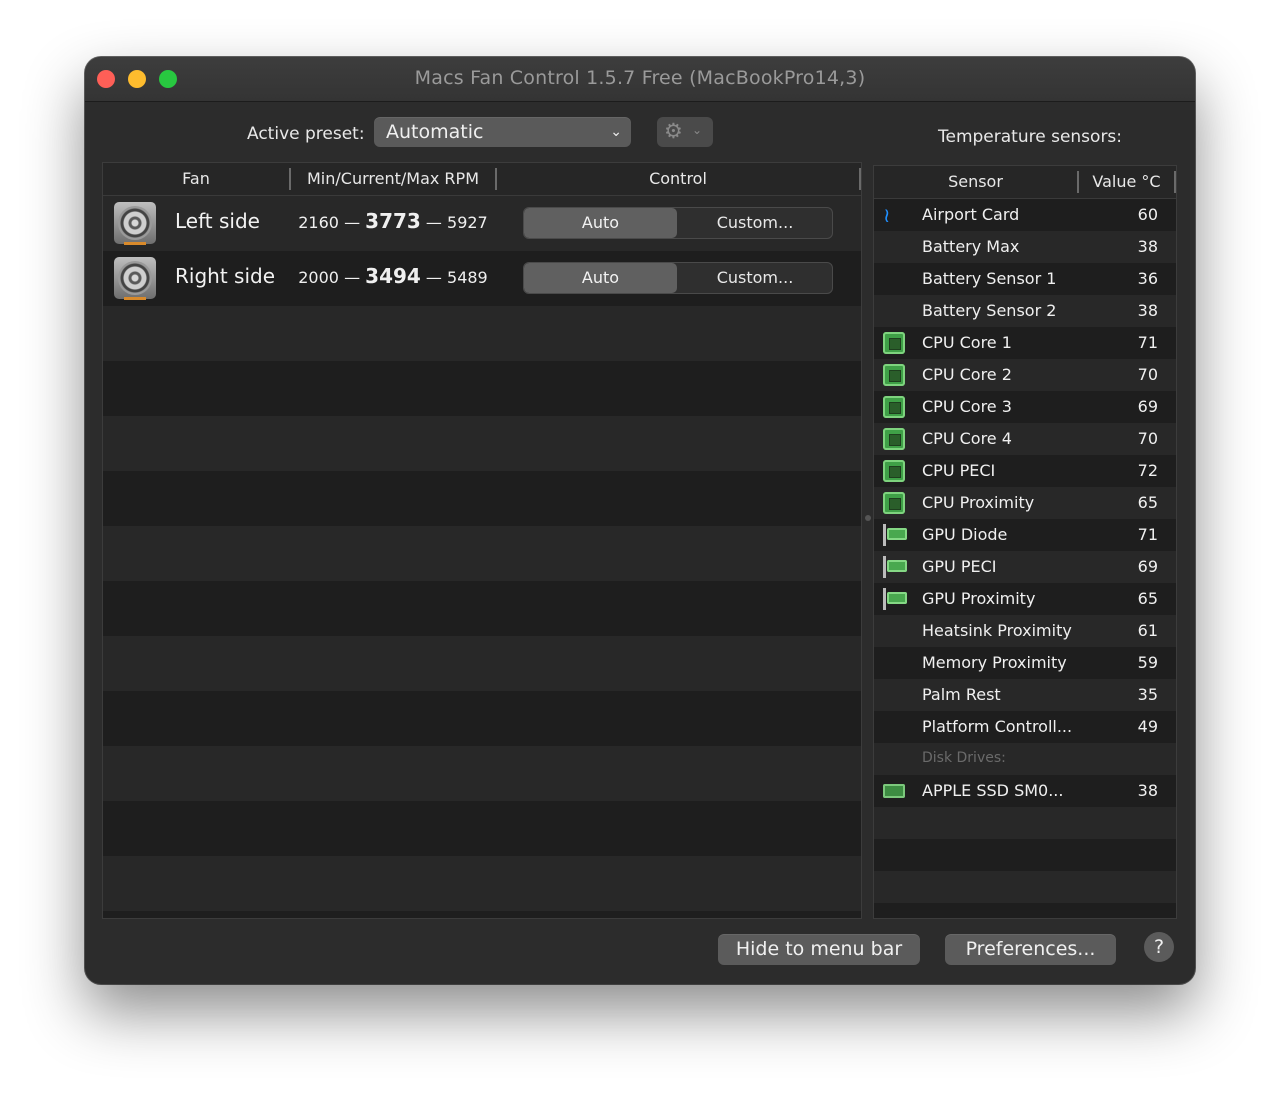 This screenshot has width=1280, height=1097. I want to click on fan-rpm: 2160 — 3773 — 5927, so click(393, 221).